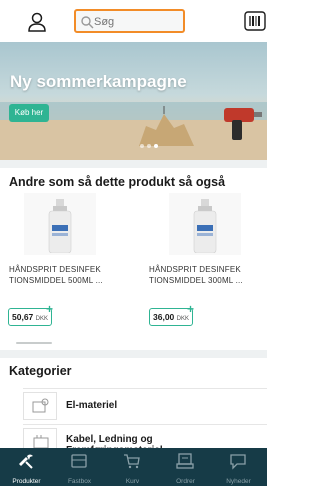 This screenshot has width=320, height=486. Describe the element at coordinates (37, 22) in the screenshot. I see `user-icon` at that location.